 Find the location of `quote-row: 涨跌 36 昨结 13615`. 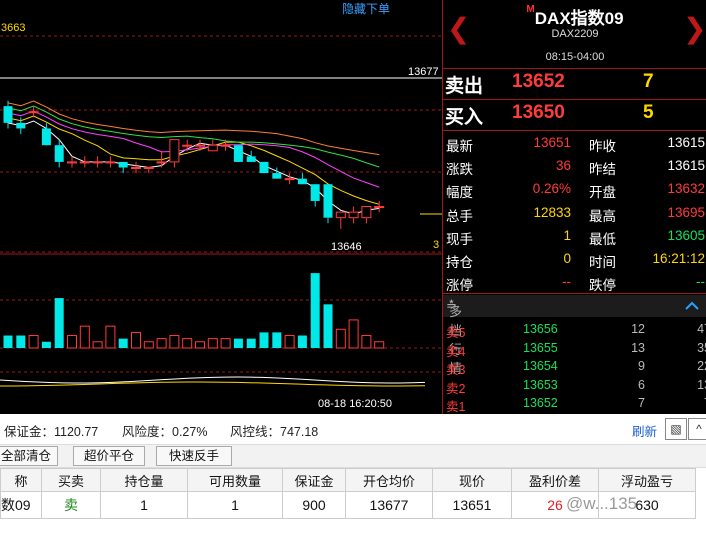

quote-row: 涨跌 36 昨结 13615 is located at coordinates (574, 166).